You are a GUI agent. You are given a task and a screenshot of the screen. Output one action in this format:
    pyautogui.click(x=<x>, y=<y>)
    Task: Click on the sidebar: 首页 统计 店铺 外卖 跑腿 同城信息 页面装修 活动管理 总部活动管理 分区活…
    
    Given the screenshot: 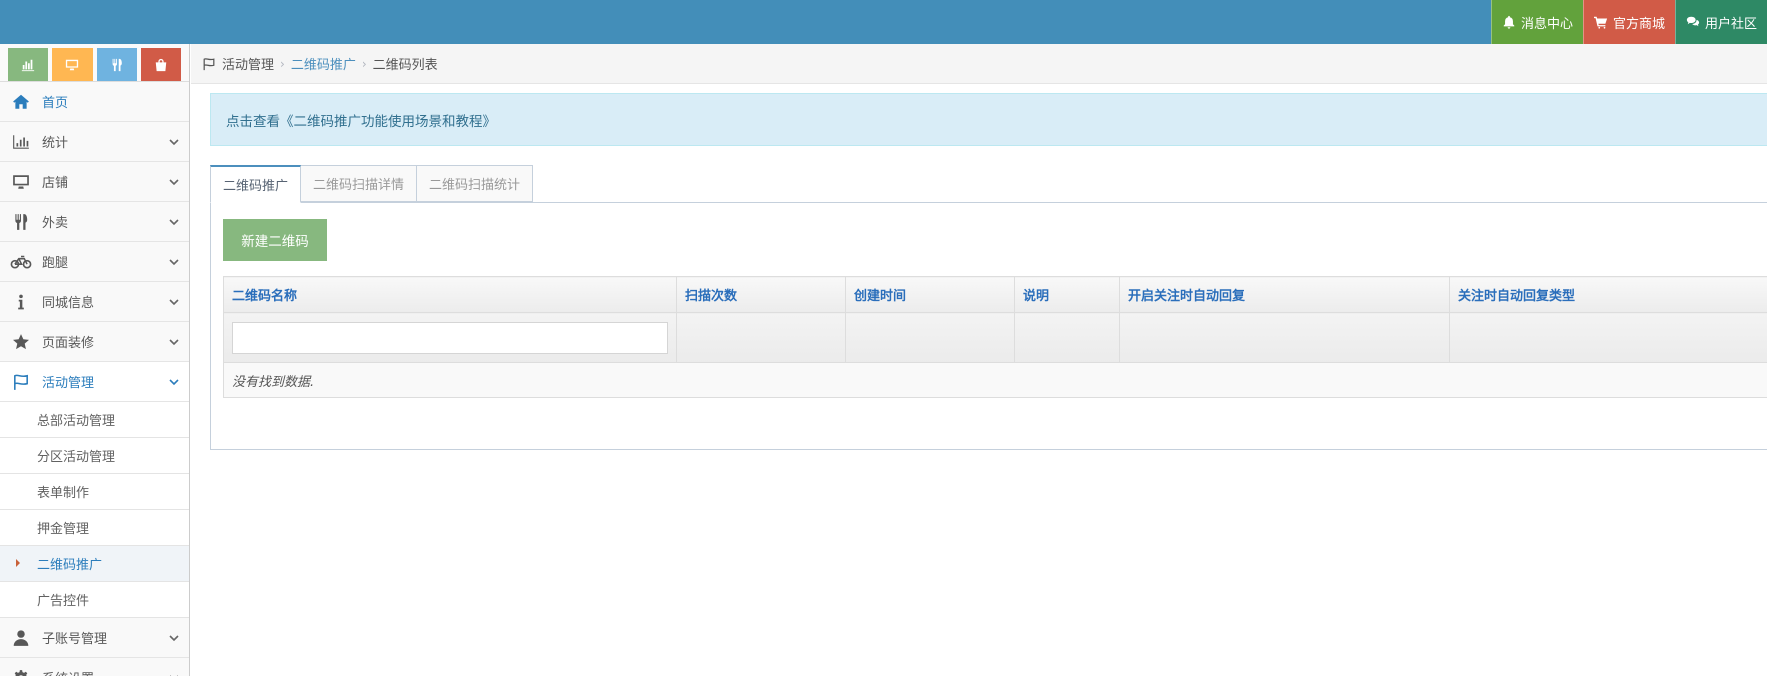 What is the action you would take?
    pyautogui.click(x=95, y=360)
    